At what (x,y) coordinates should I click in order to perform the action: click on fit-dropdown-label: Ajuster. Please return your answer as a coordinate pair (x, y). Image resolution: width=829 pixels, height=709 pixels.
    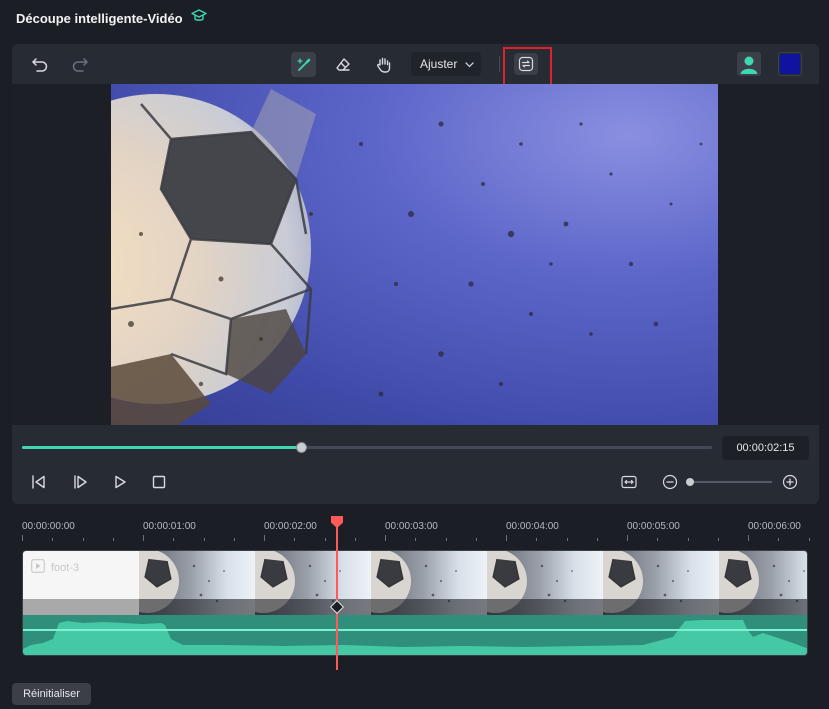
    Looking at the image, I should click on (439, 64).